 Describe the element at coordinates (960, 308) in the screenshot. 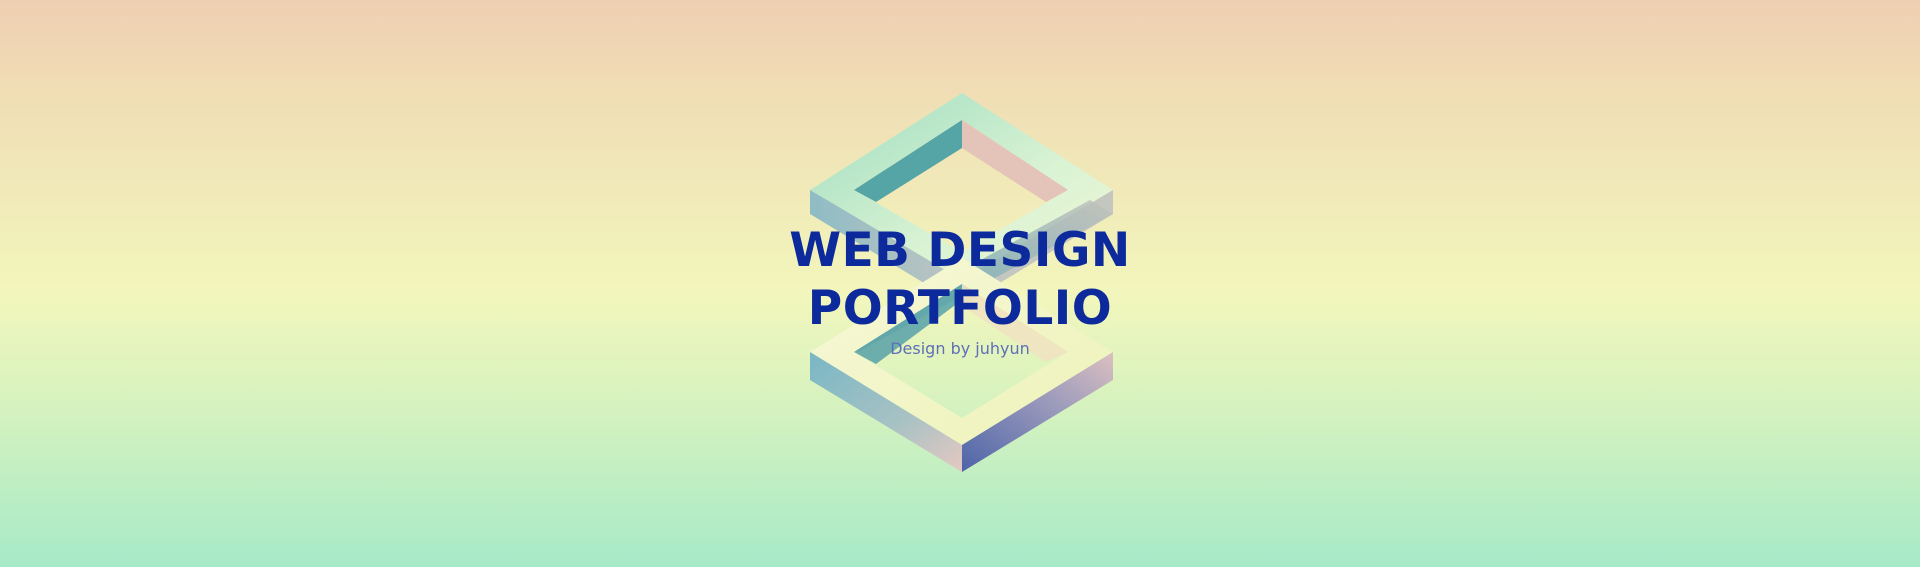

I see `page-title-line-2: PORTFOLIO` at that location.